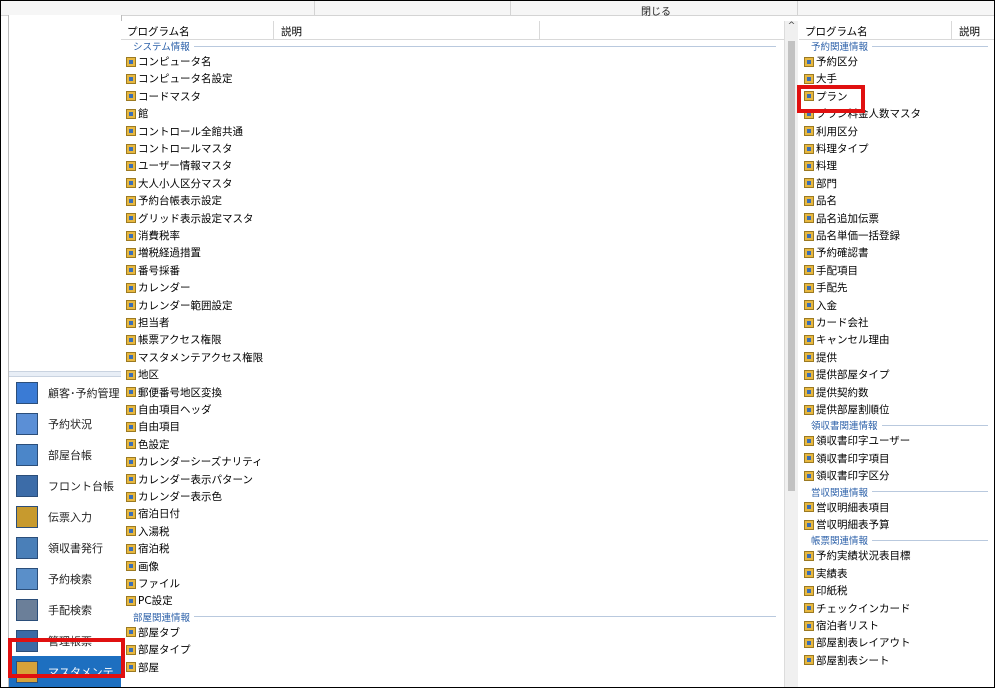 This screenshot has height=688, width=995. Describe the element at coordinates (452, 531) in the screenshot. I see `list-item: 入湯税` at that location.